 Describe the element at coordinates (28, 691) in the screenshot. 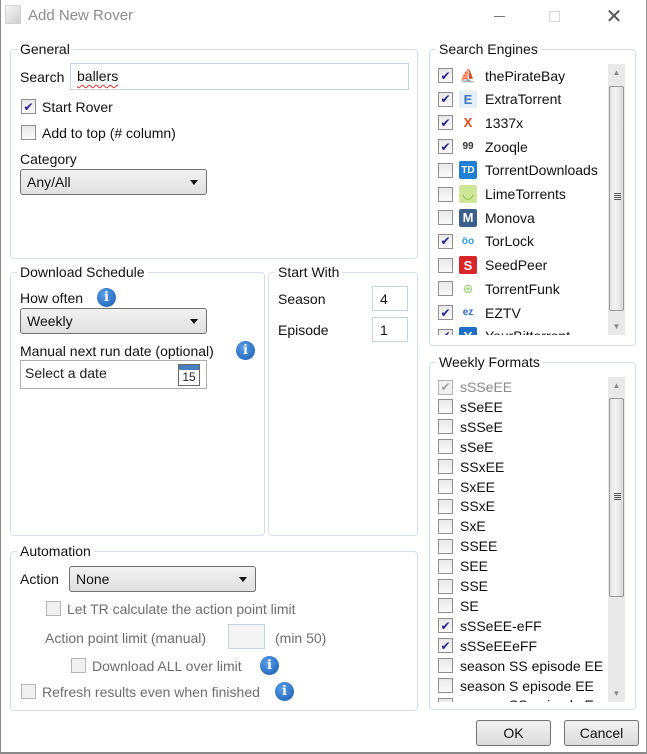

I see `refresh-results-checkbox` at that location.